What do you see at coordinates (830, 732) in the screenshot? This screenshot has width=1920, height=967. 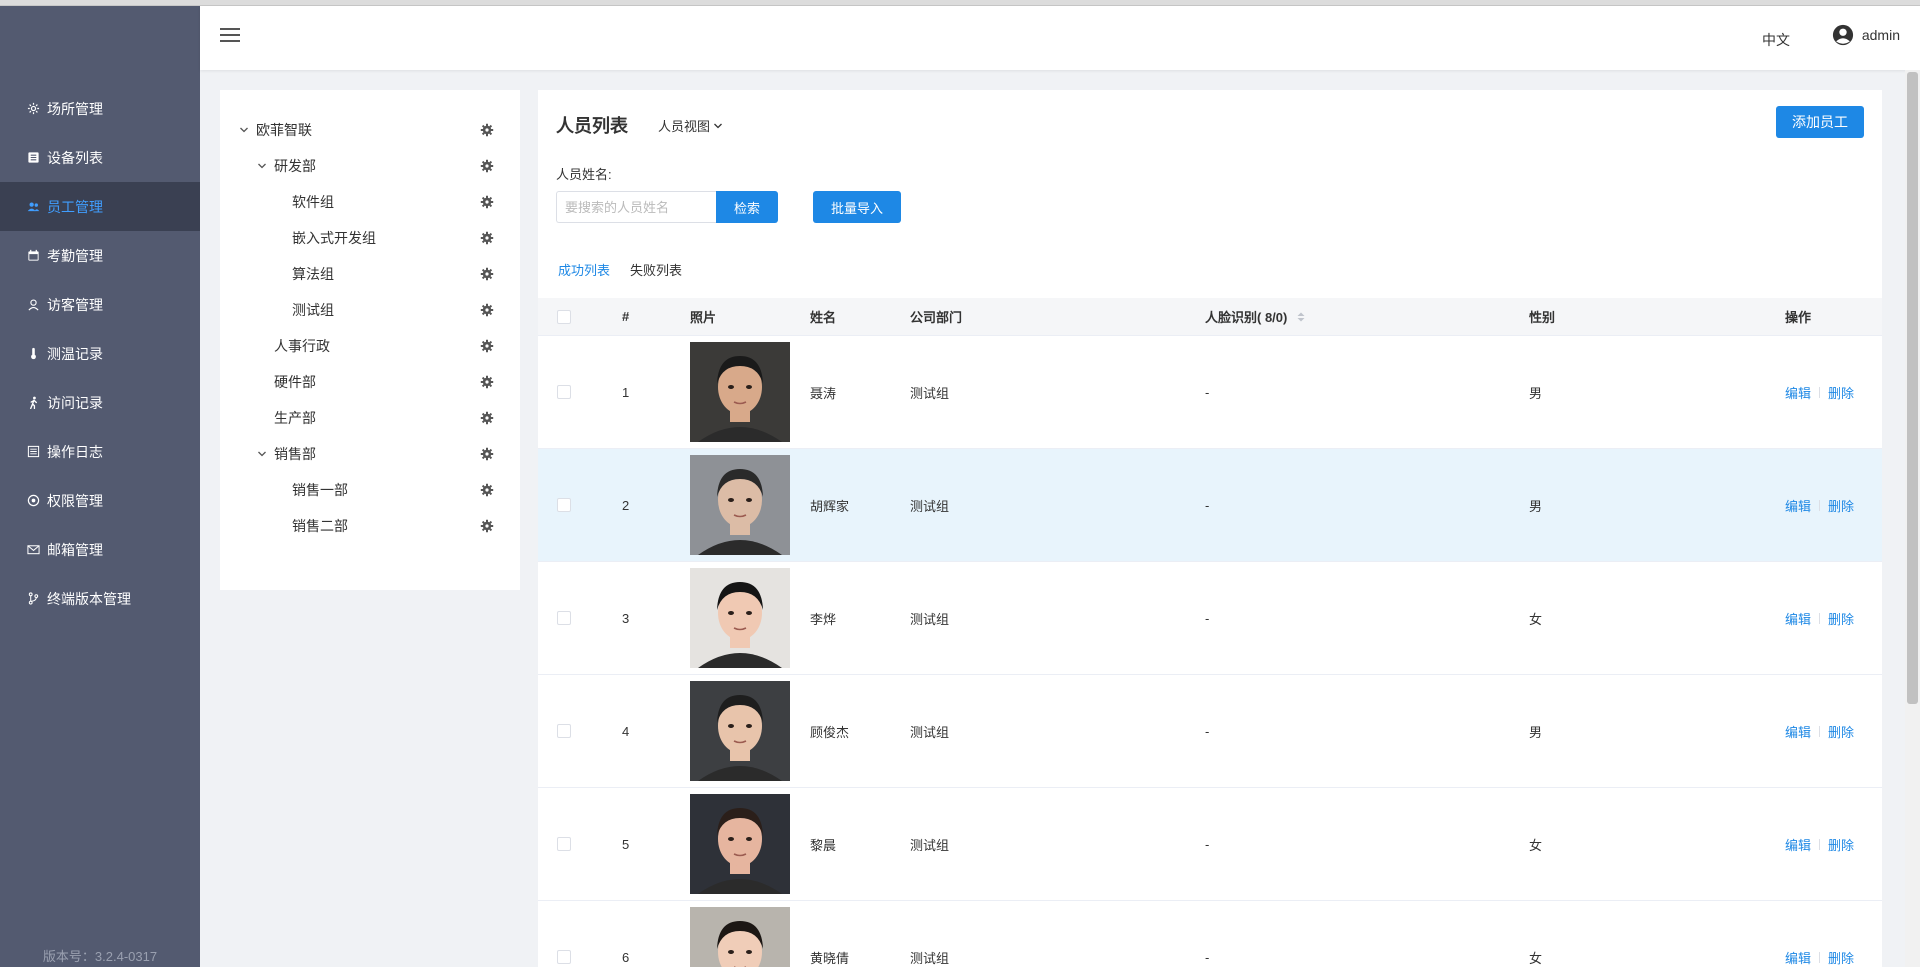 I see `employee-name: 顾俊杰` at bounding box center [830, 732].